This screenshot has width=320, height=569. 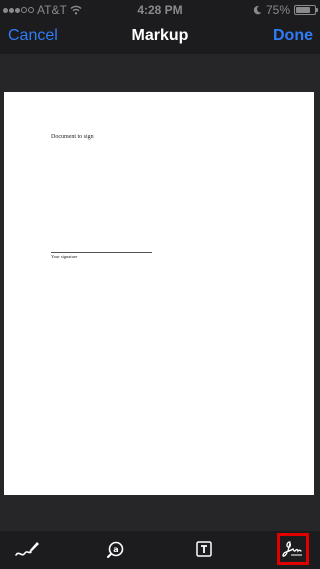 I want to click on page-title: Markup, so click(x=160, y=35).